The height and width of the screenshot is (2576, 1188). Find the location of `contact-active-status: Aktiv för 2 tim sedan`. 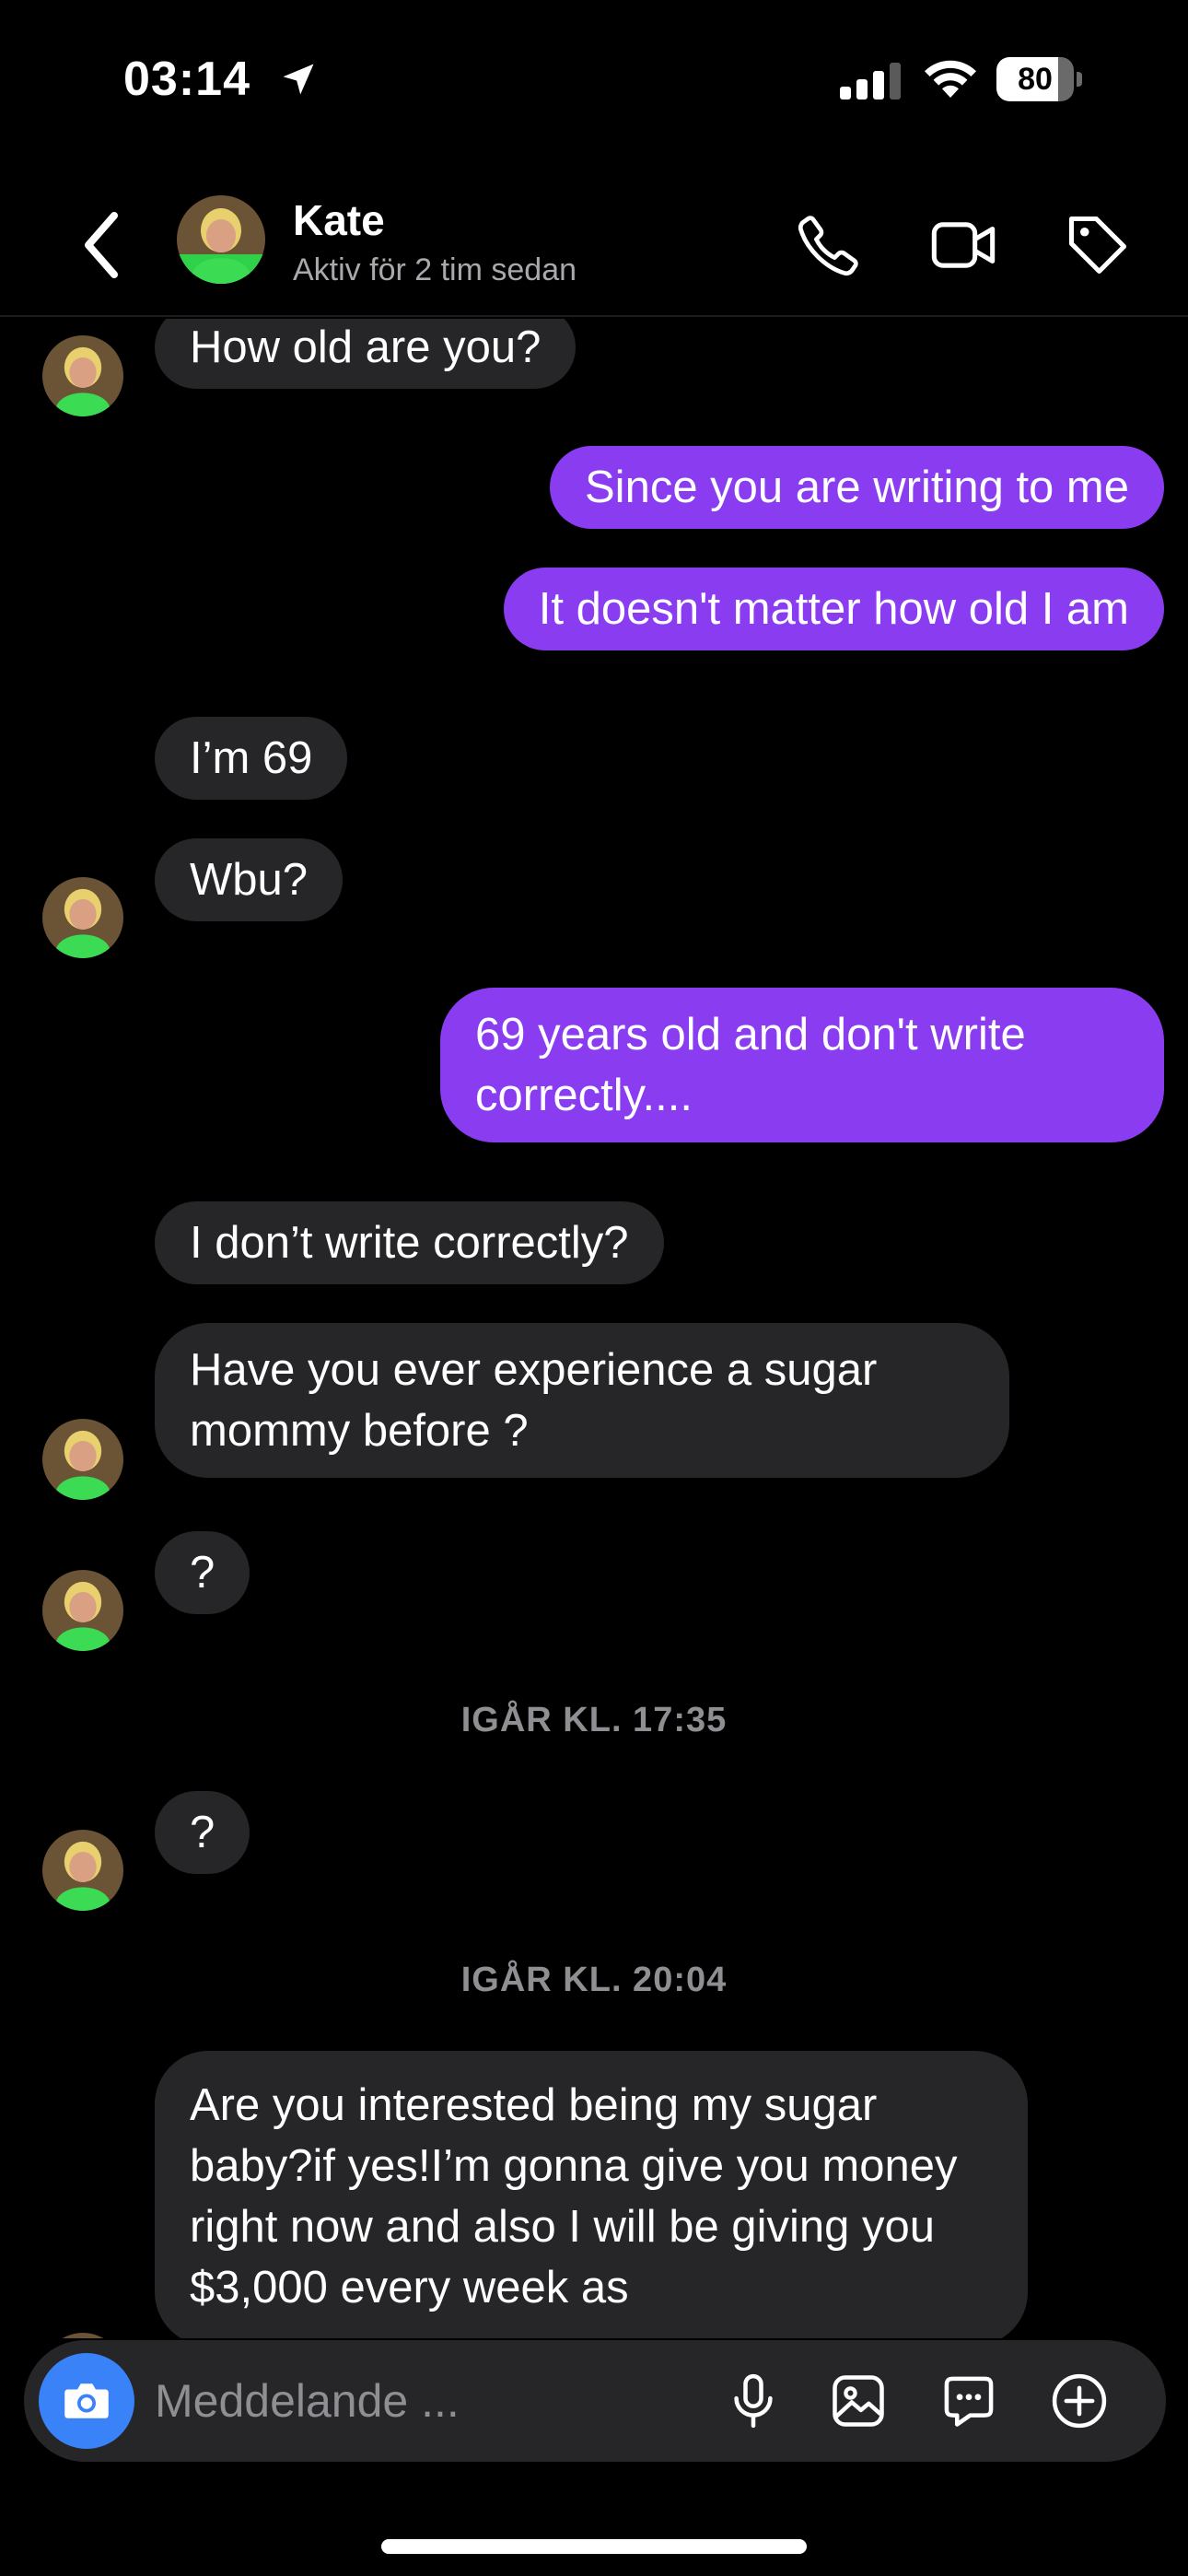

contact-active-status: Aktiv för 2 tim sedan is located at coordinates (435, 269).